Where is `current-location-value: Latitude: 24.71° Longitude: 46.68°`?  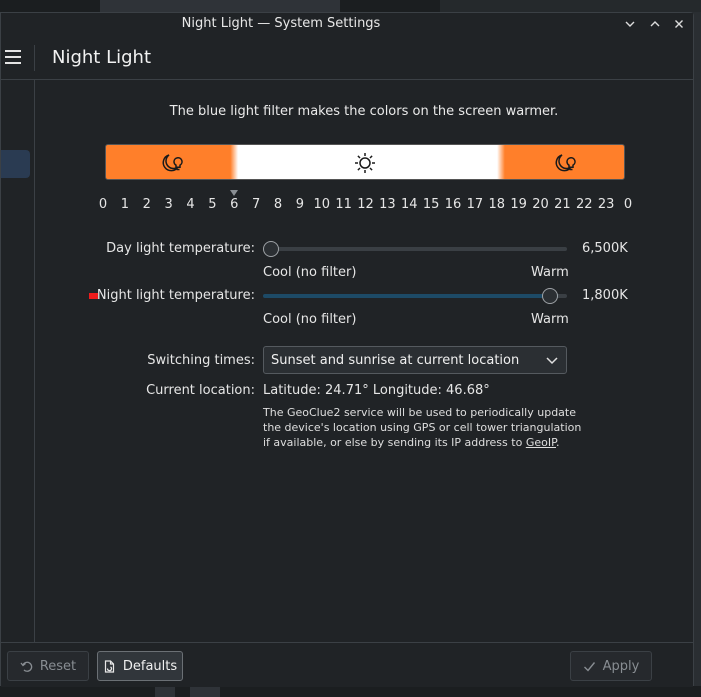
current-location-value: Latitude: 24.71° Longitude: 46.68° is located at coordinates (376, 390).